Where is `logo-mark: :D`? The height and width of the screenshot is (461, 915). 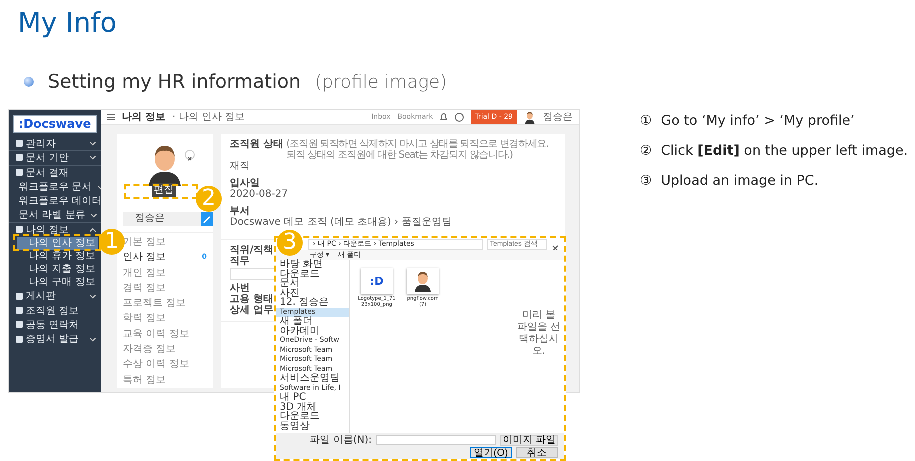 logo-mark: :D is located at coordinates (377, 281).